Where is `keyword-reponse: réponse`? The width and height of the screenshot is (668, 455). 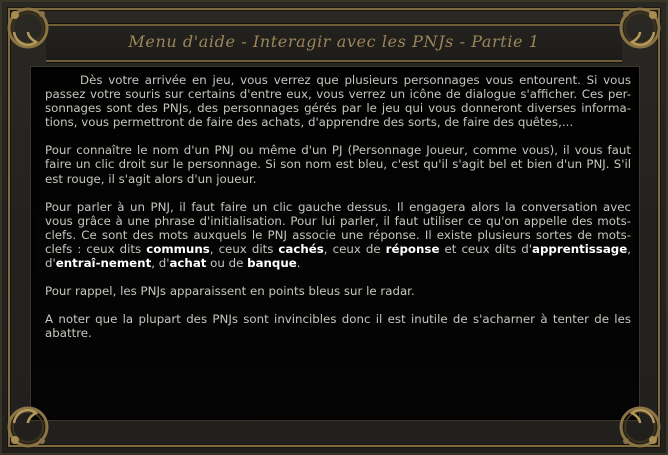 keyword-reponse: réponse is located at coordinates (412, 248).